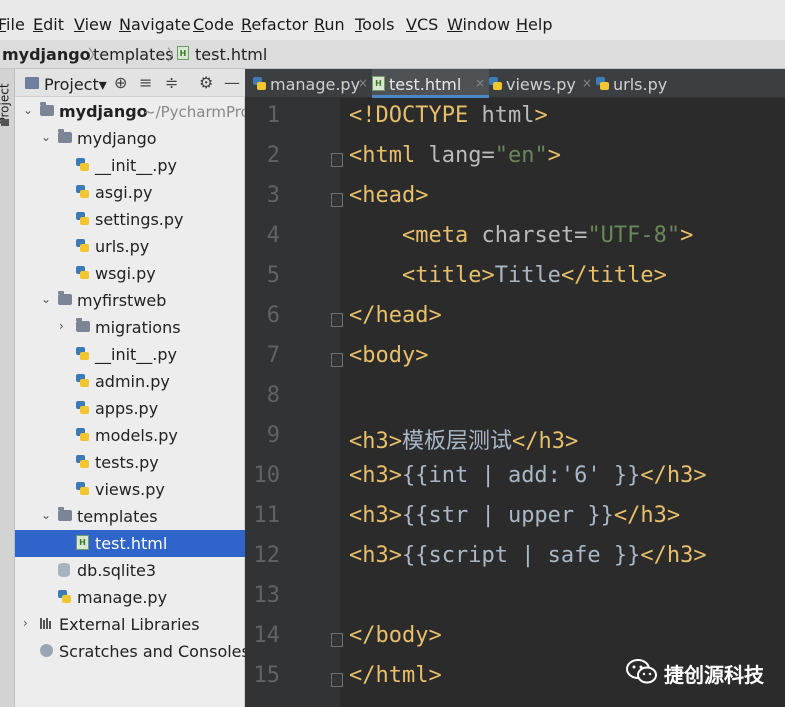 The image size is (785, 707). What do you see at coordinates (130, 273) in the screenshot?
I see `tree-item-wsgi-py: wsgi.py` at bounding box center [130, 273].